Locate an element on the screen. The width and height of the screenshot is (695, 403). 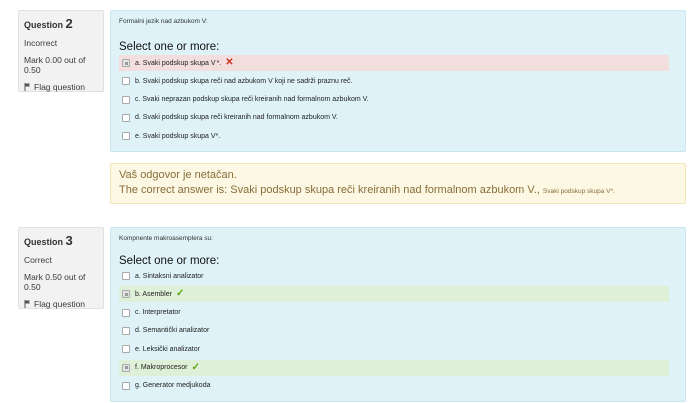
question-state: Correct is located at coordinates (38, 260).